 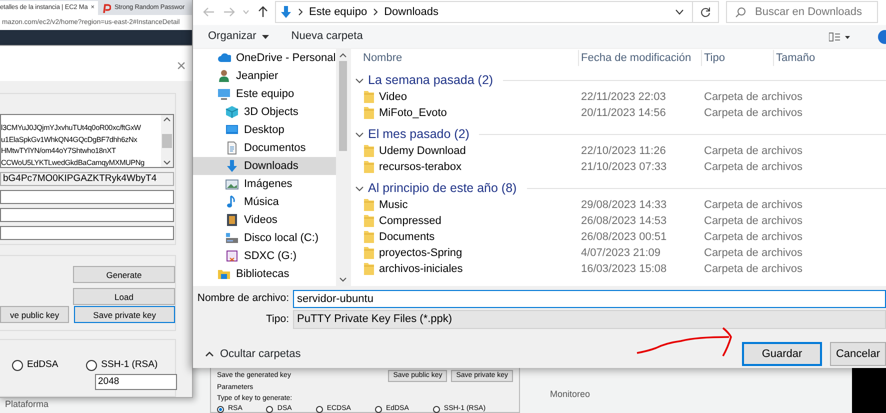 I want to click on view-options-icon, so click(x=840, y=37).